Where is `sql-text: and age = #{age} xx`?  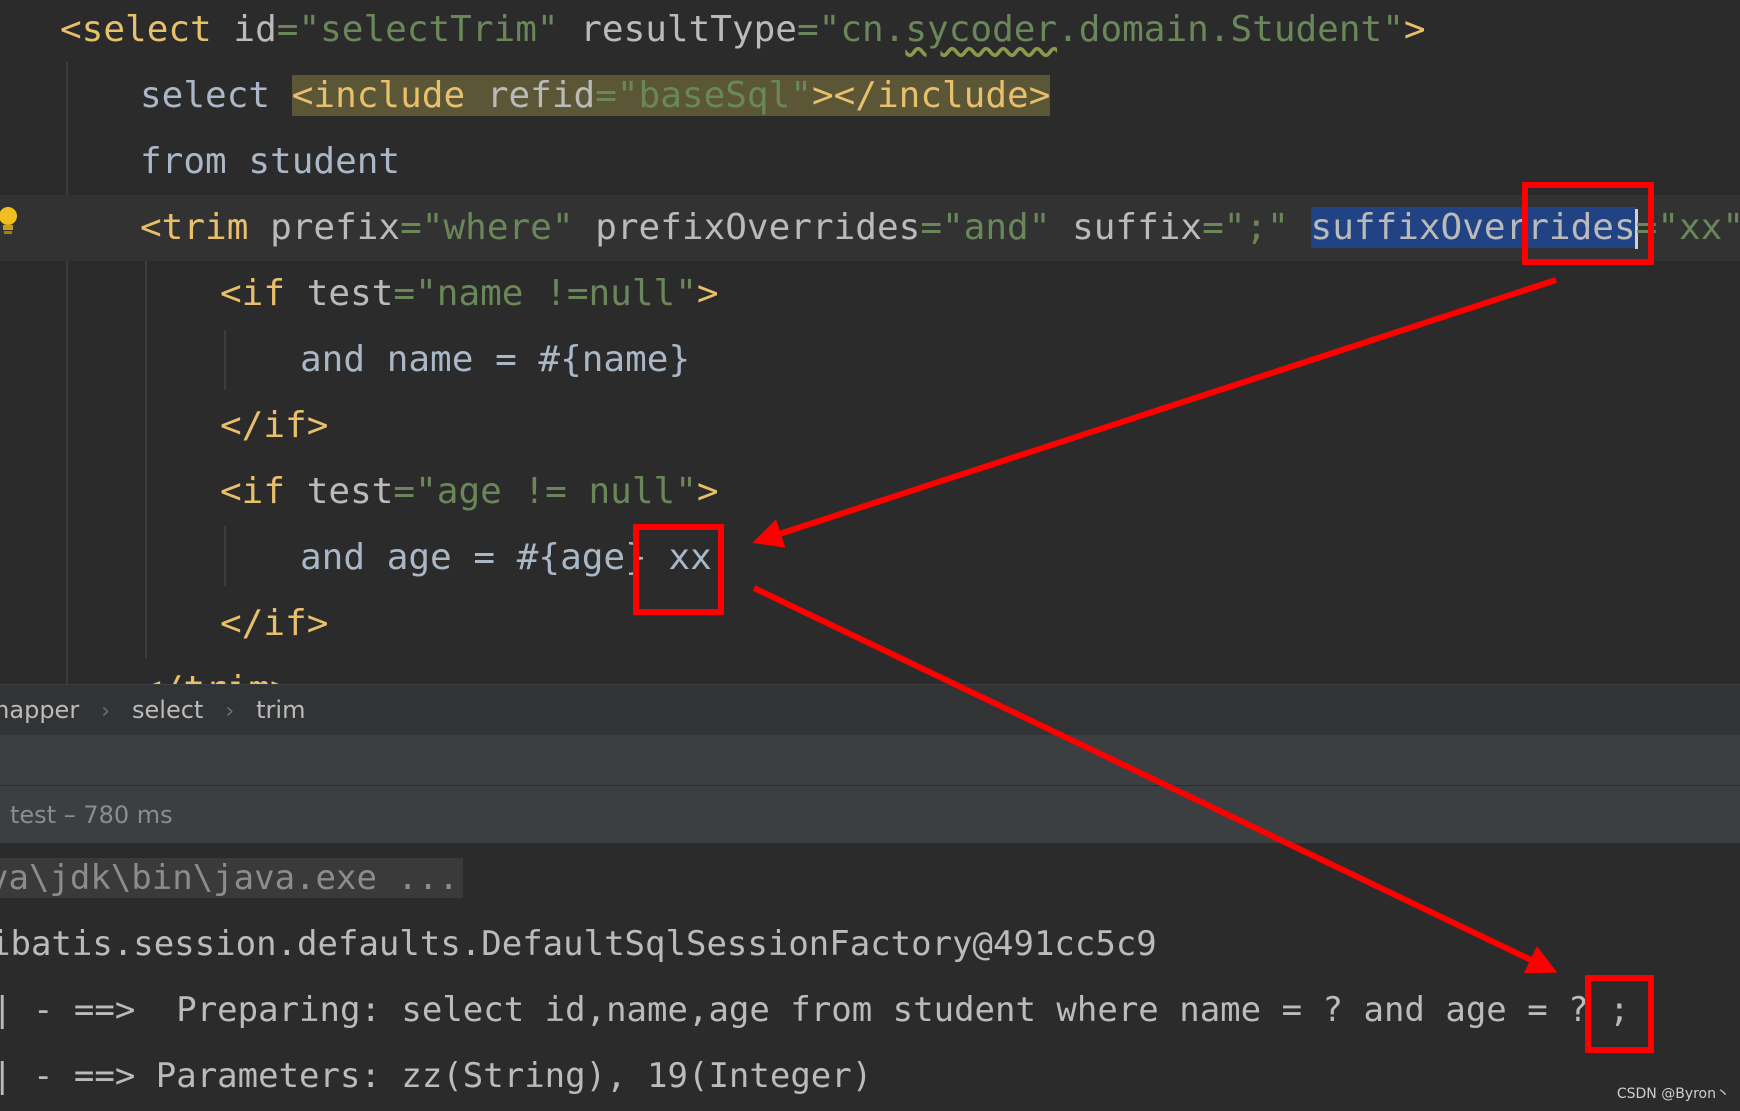
sql-text: and age = #{age} xx is located at coordinates (506, 557).